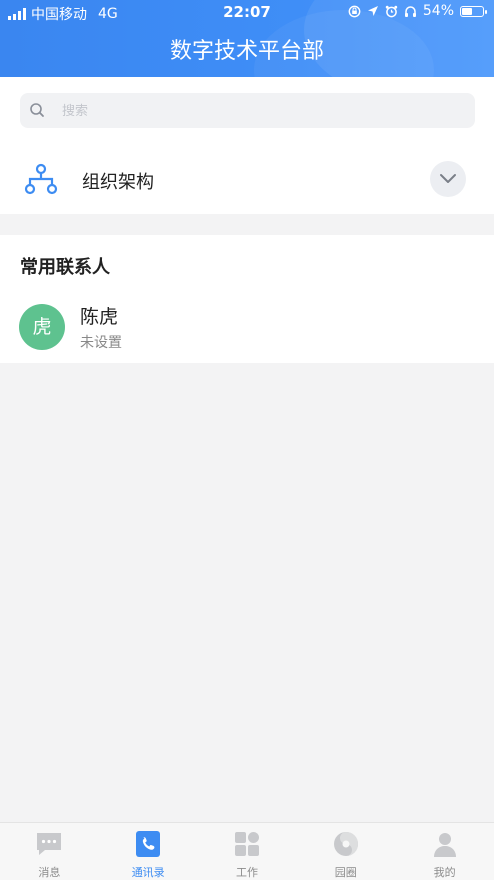 This screenshot has width=494, height=880. Describe the element at coordinates (247, 329) in the screenshot. I see `contact-list-item: 虎 陈虎 未设置` at that location.